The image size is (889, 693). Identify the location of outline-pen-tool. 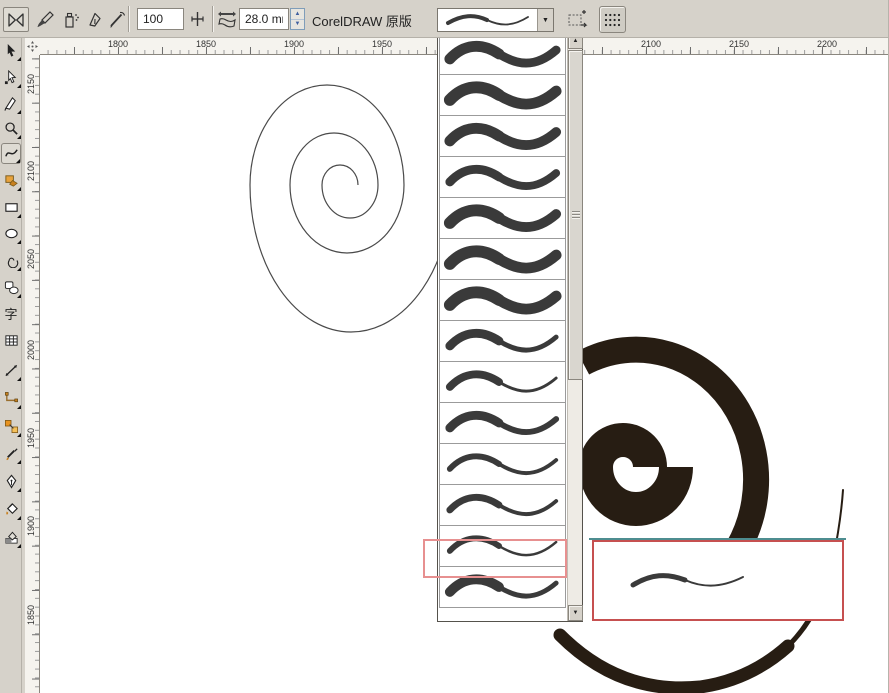
(11, 481).